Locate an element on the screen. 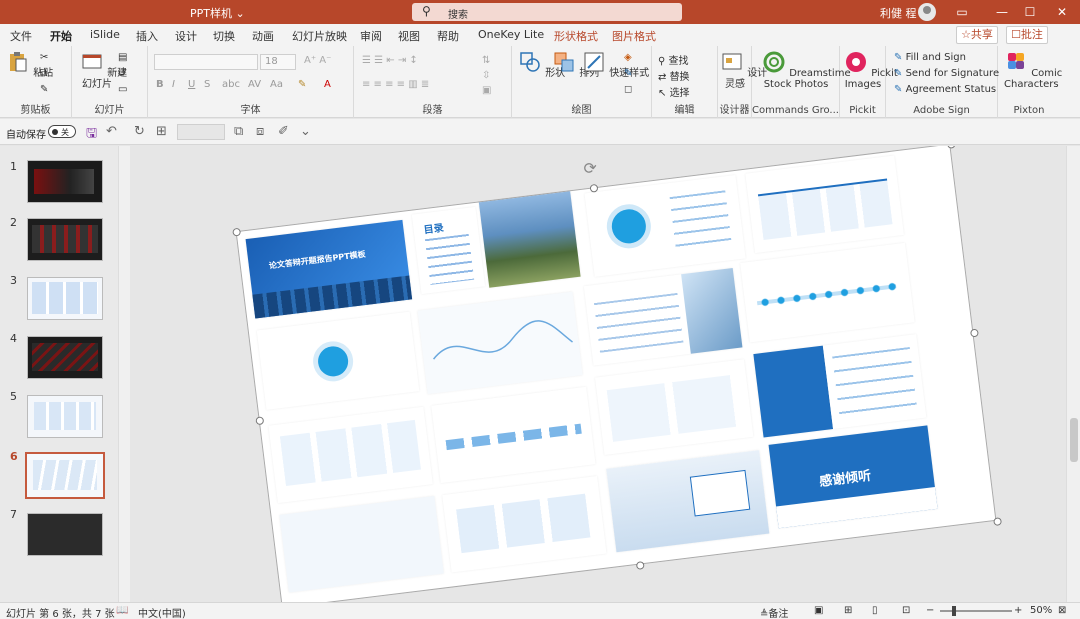  shapes-button: 形状 is located at coordinates (541, 64).